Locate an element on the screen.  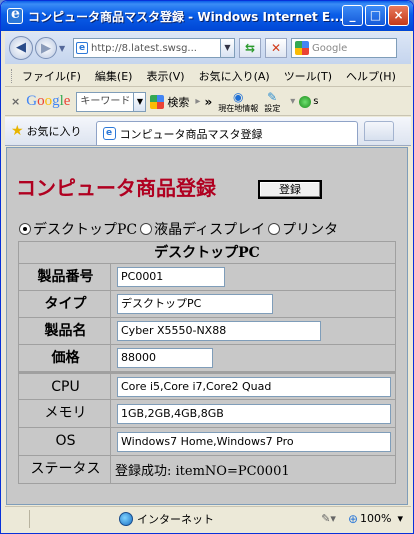
globe-icon is located at coordinates (126, 518).